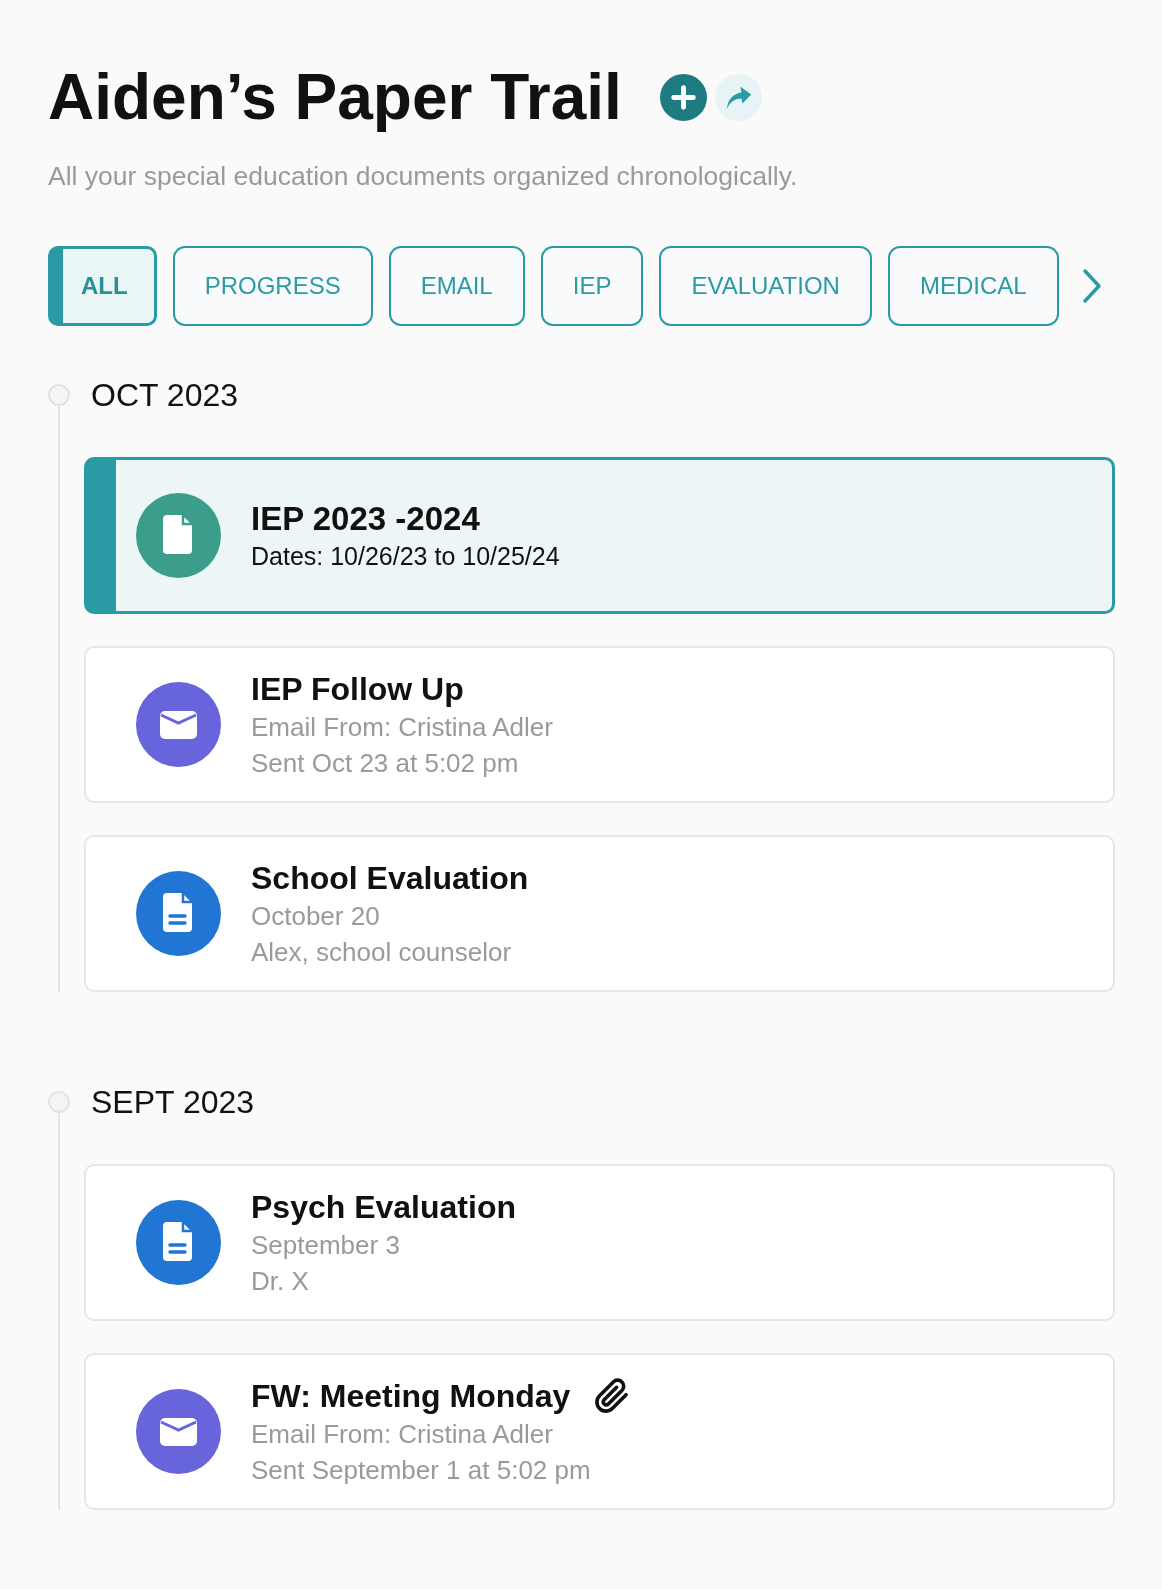 Image resolution: width=1162 pixels, height=1589 pixels. Describe the element at coordinates (423, 176) in the screenshot. I see `page-subtitle: All your special education documents organized chronologically.` at that location.